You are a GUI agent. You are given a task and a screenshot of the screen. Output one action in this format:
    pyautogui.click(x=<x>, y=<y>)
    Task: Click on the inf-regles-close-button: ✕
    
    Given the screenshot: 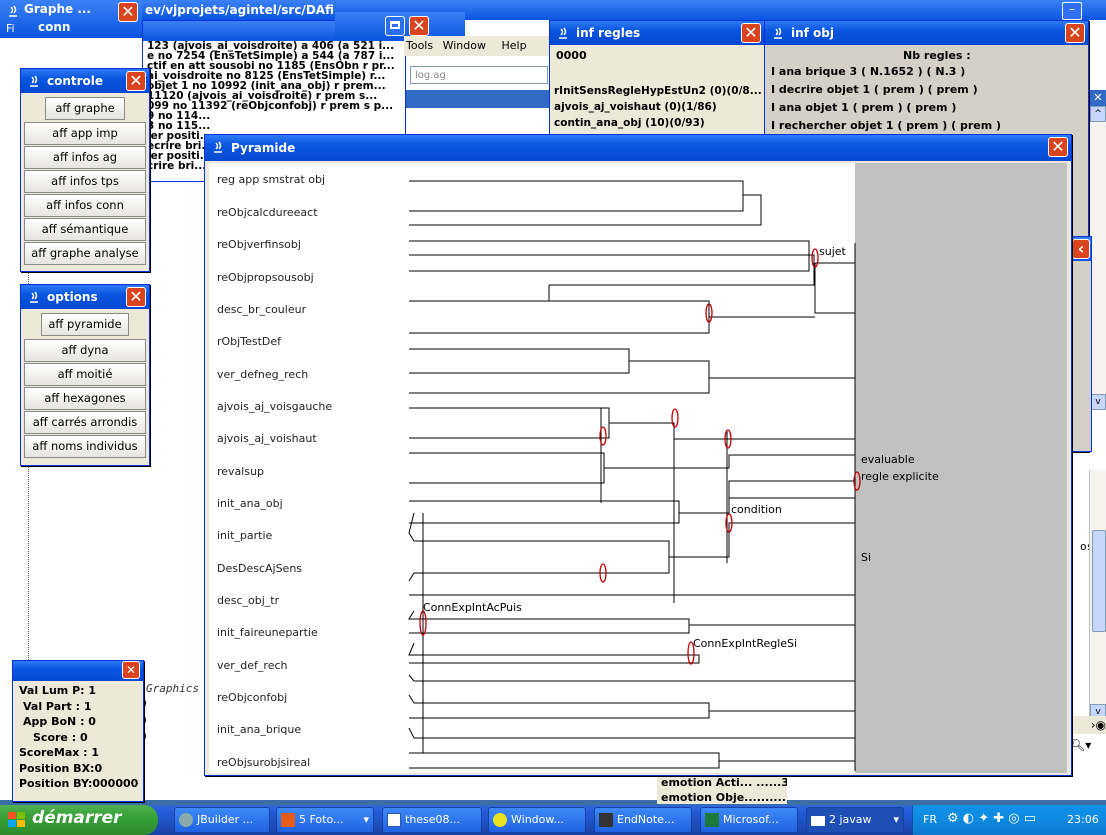 What is the action you would take?
    pyautogui.click(x=751, y=33)
    